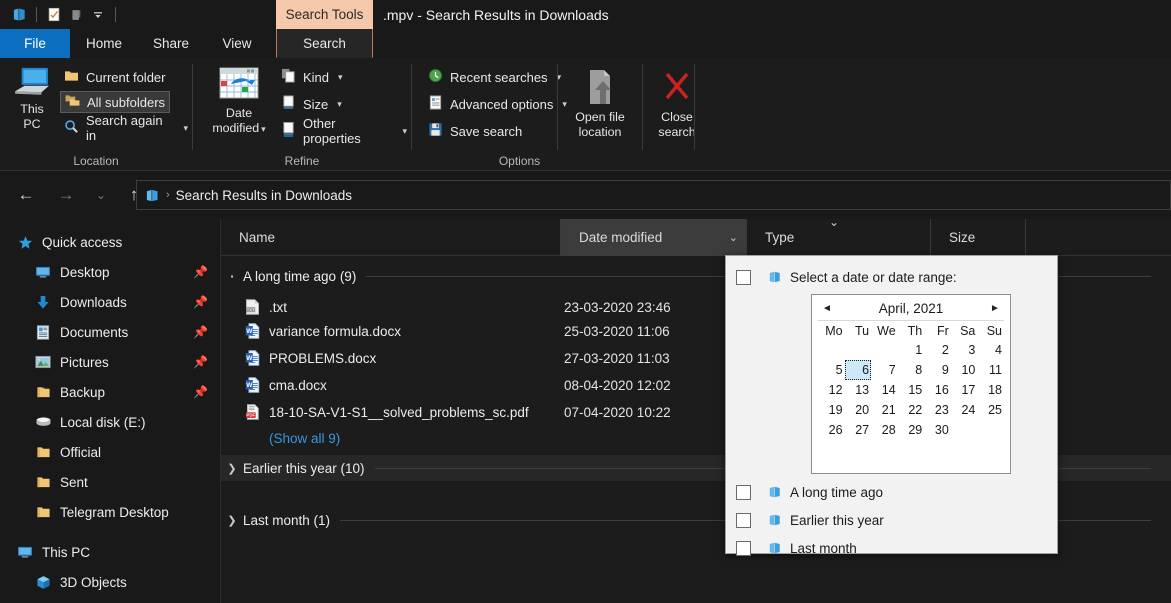  What do you see at coordinates (733, 237) in the screenshot?
I see `chevron-down-icon: ⌄` at bounding box center [733, 237].